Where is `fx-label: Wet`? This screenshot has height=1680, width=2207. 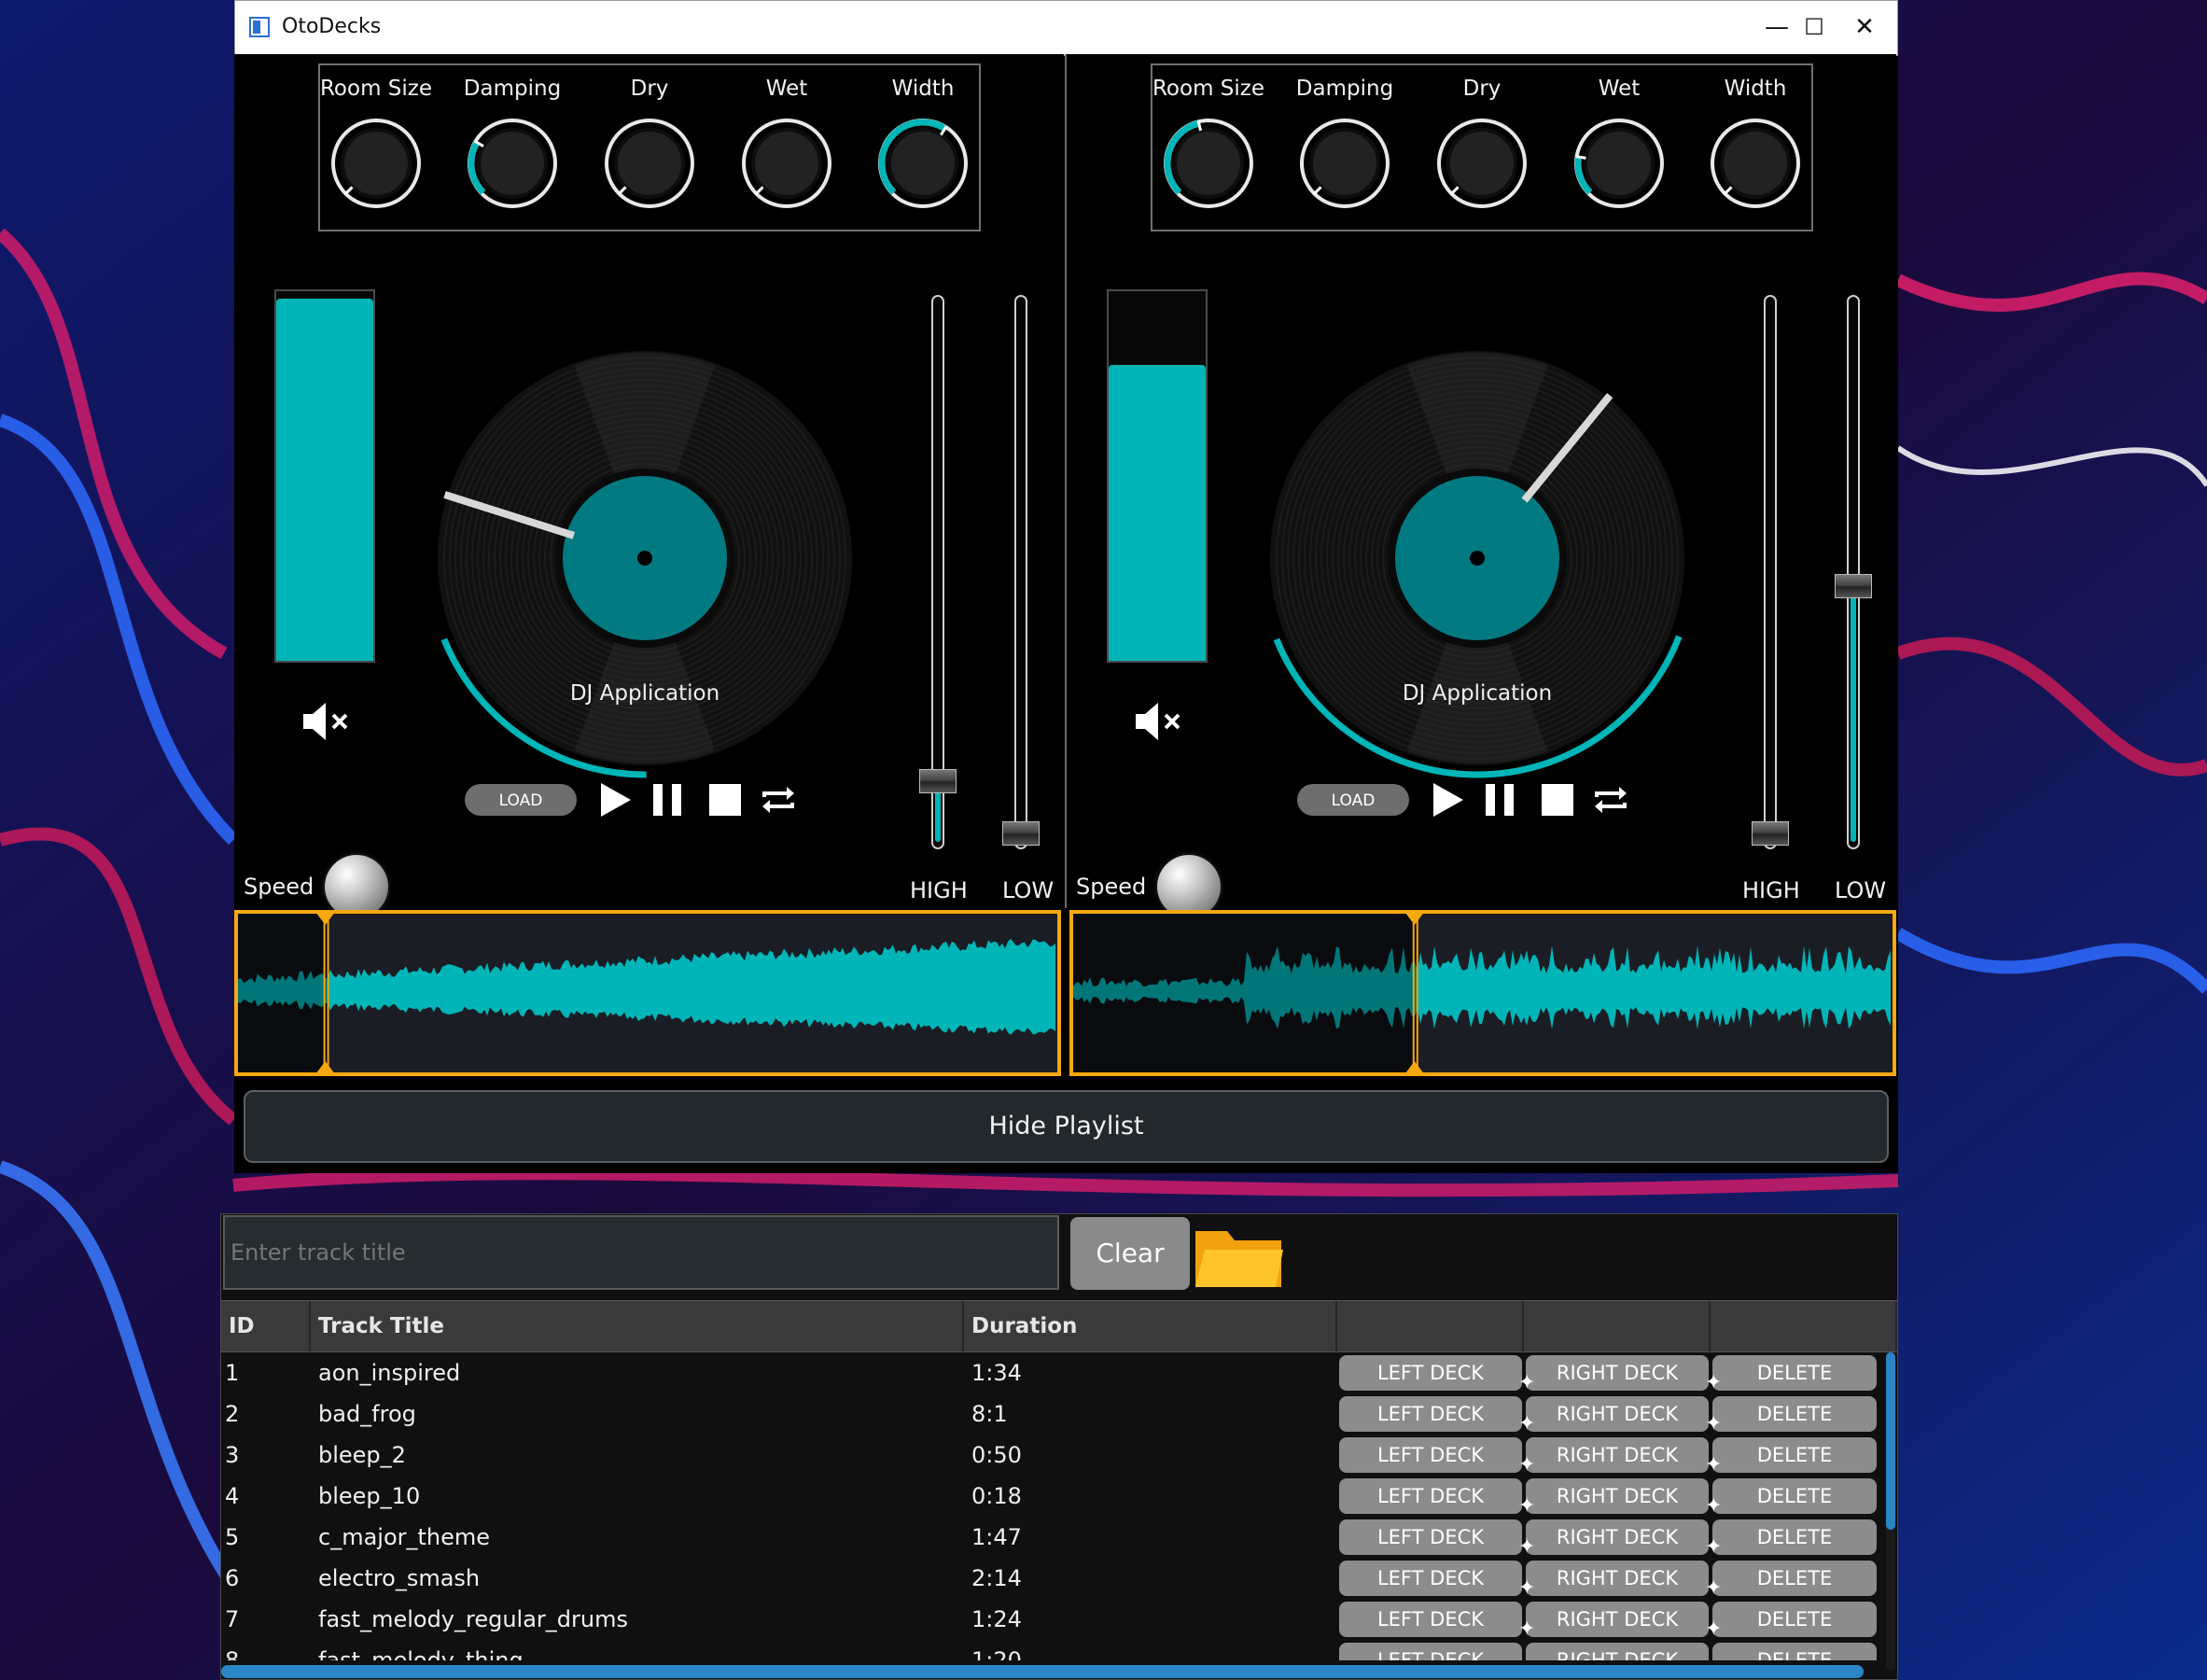
fx-label: Wet is located at coordinates (786, 89).